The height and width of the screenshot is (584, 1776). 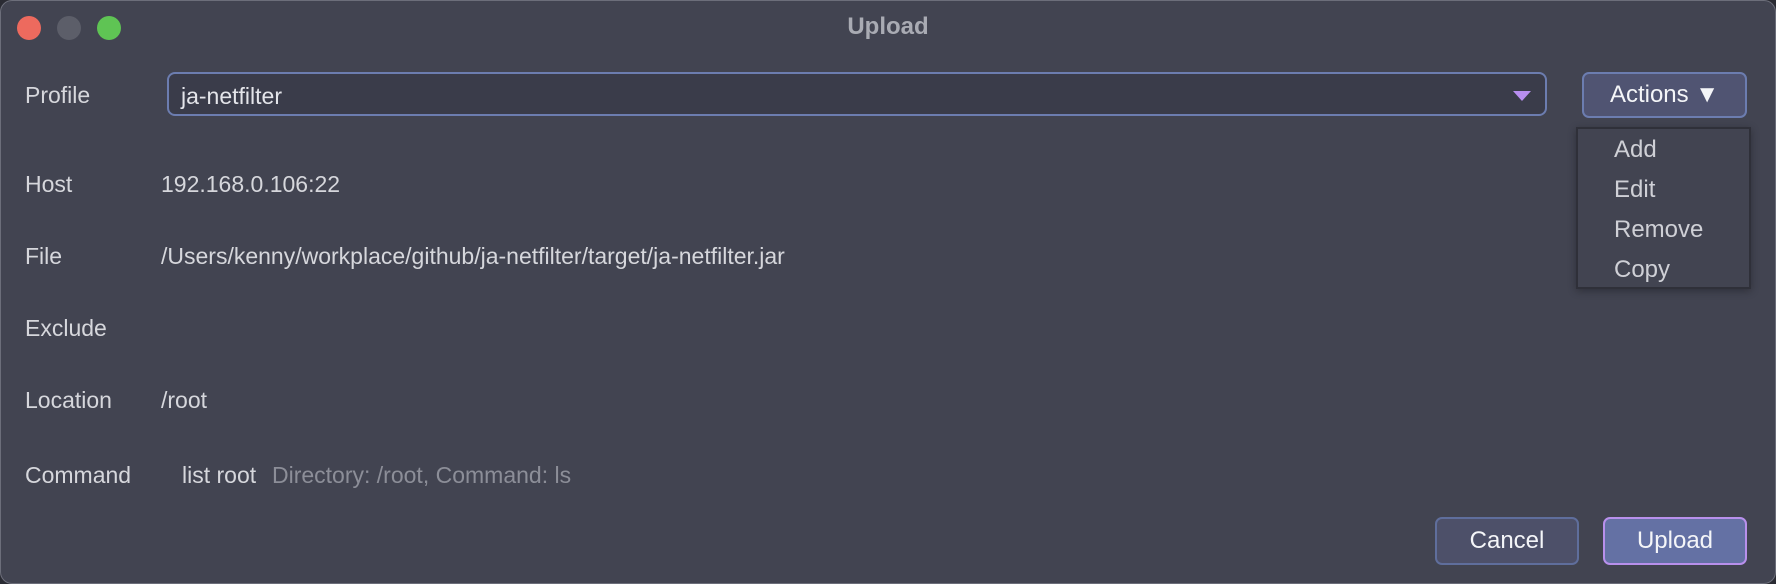 I want to click on window-title: Upload, so click(x=888, y=26).